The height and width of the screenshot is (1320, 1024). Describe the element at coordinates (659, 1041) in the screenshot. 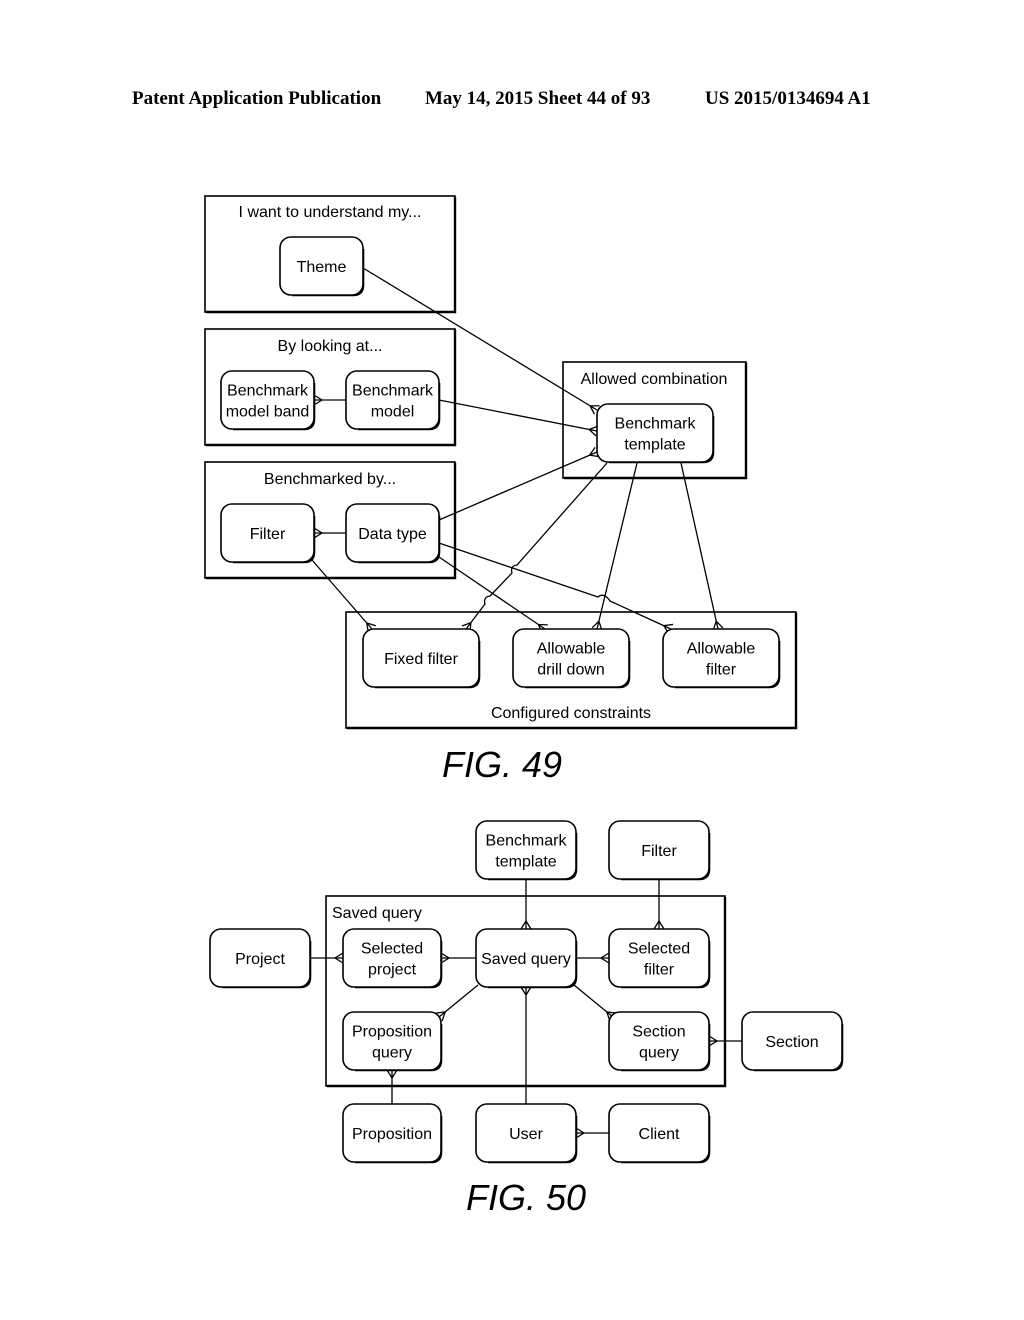

I see `node-section-query: Section query` at that location.